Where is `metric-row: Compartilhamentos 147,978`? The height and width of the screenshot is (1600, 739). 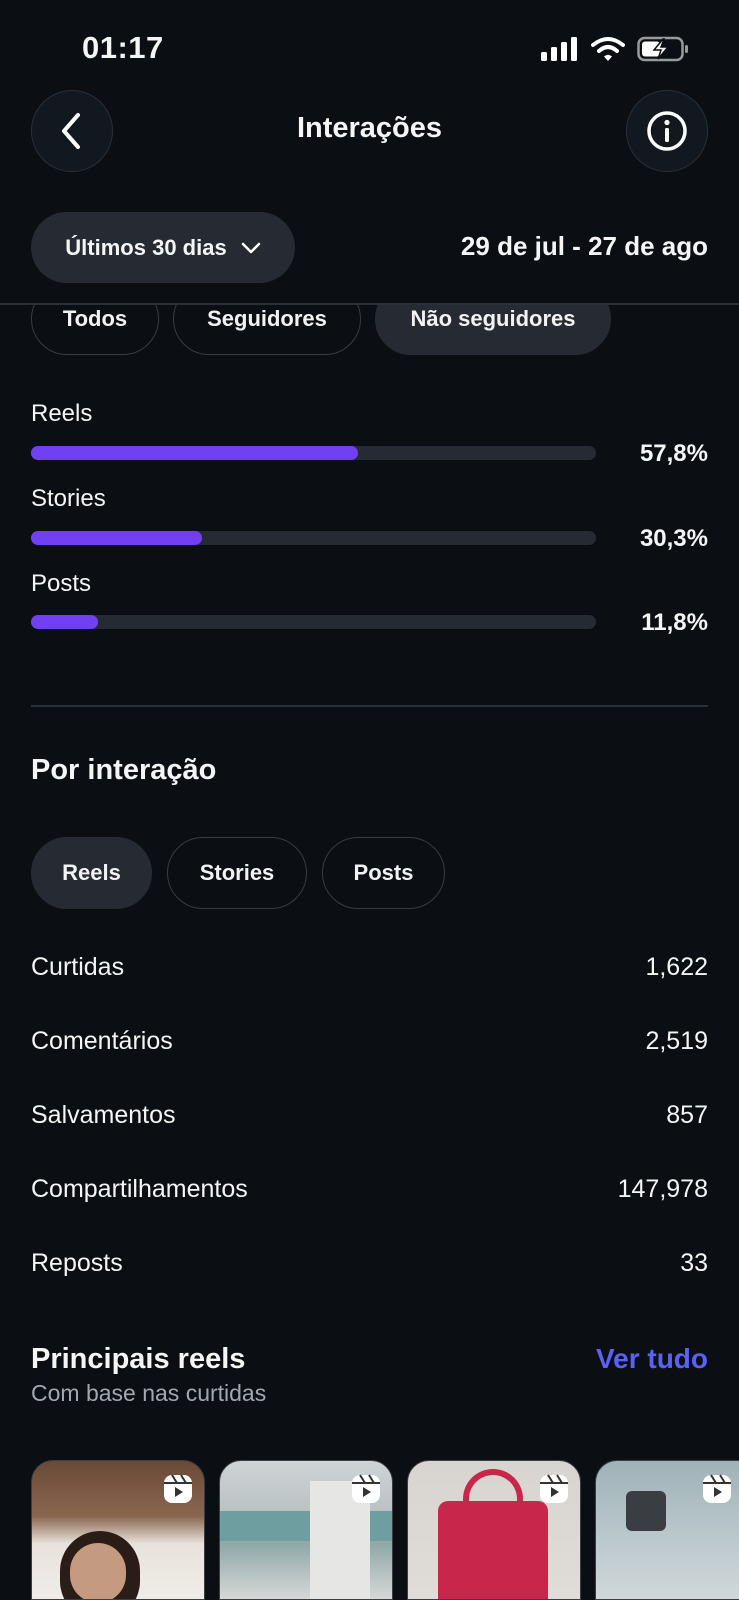 metric-row: Compartilhamentos 147,978 is located at coordinates (369, 1189).